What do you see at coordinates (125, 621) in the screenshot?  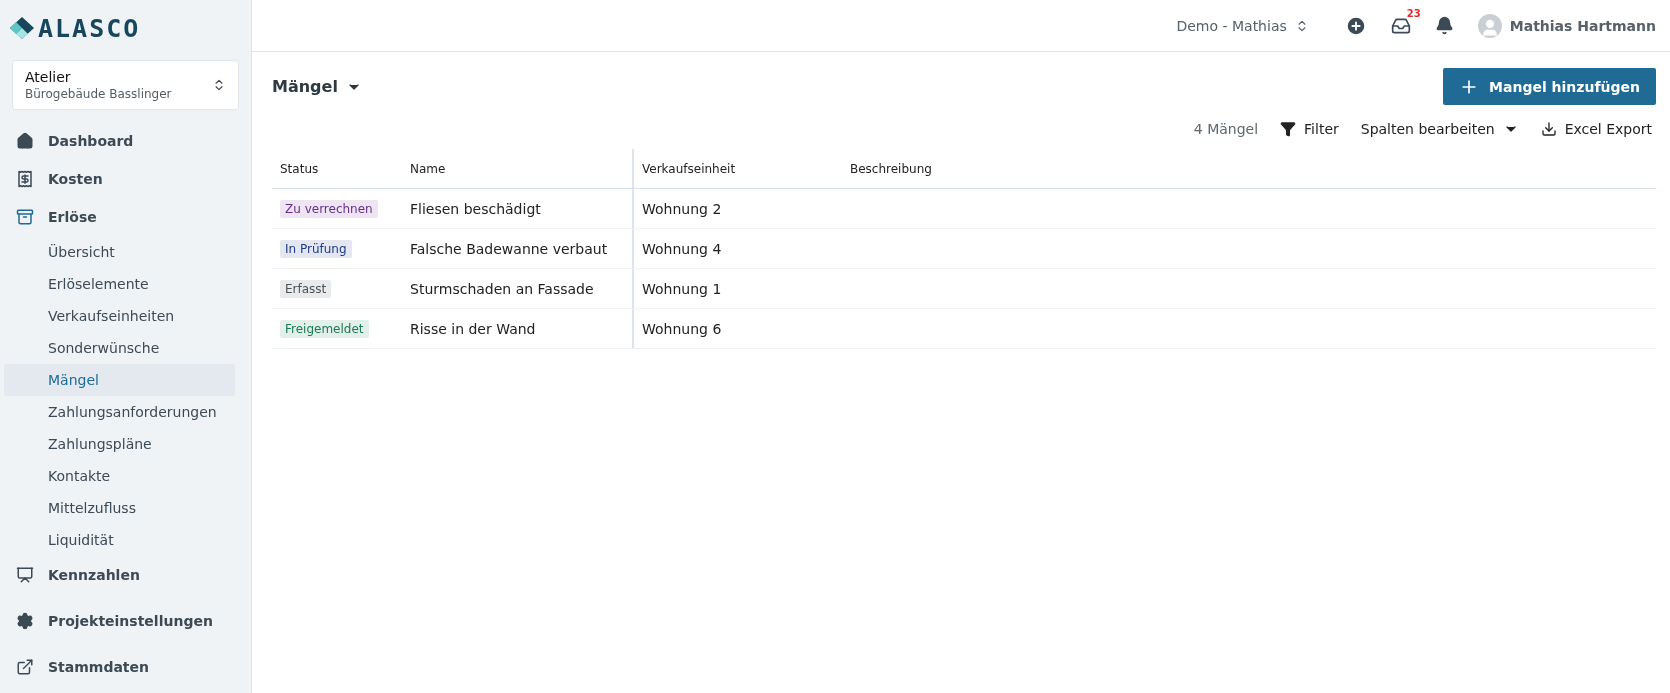 I see `sidebar-item: Projekteinstellungen` at bounding box center [125, 621].